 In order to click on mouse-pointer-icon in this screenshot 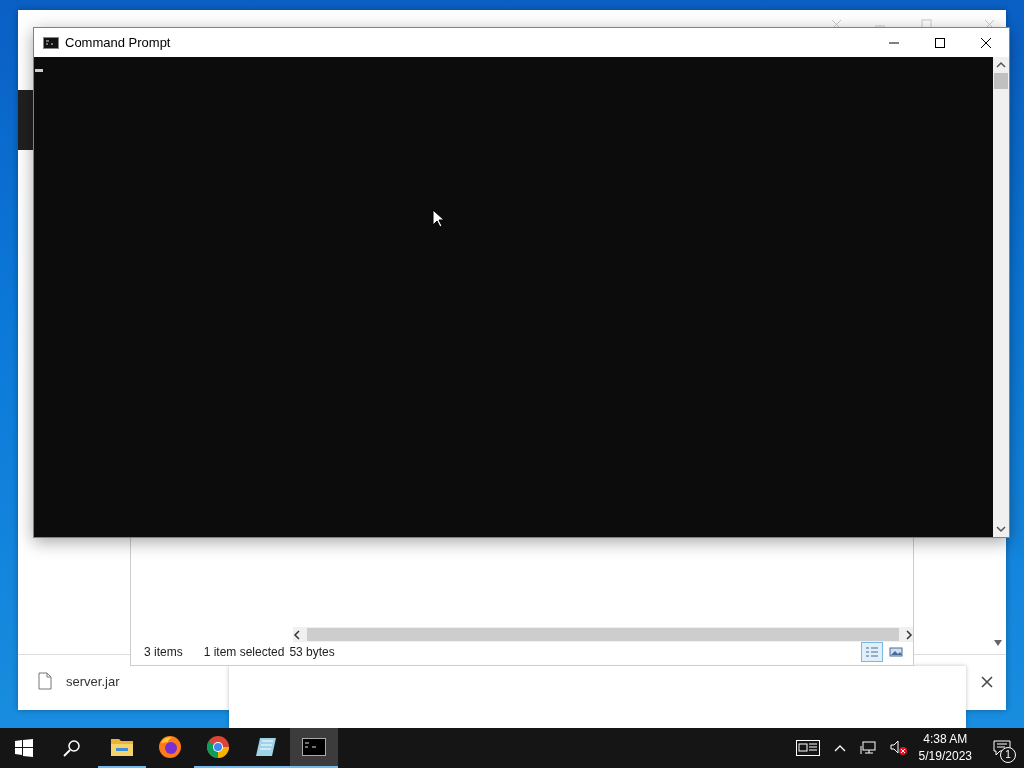, I will do `click(438, 218)`.